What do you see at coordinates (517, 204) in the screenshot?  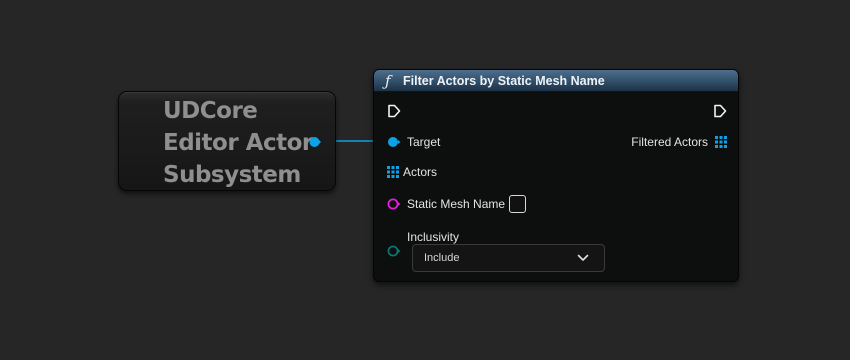 I see `static-mesh-name-input` at bounding box center [517, 204].